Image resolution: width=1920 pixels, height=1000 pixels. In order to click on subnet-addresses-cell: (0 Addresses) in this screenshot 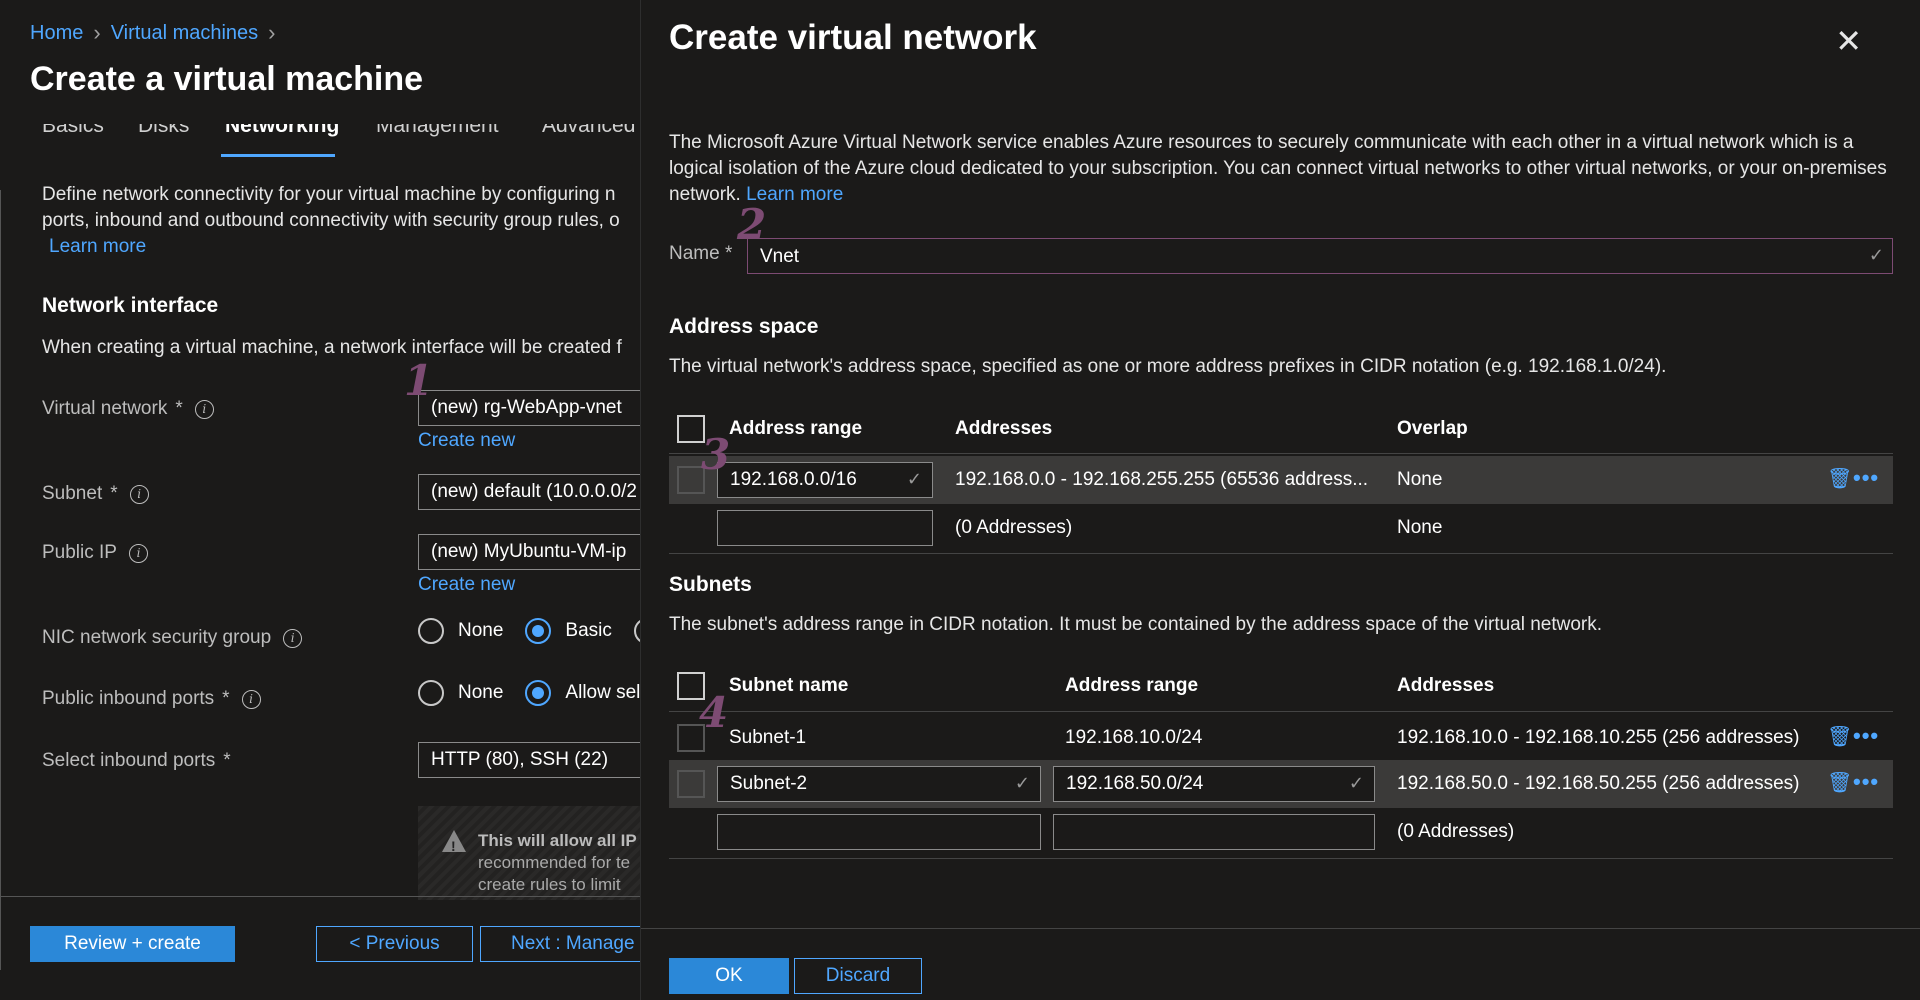, I will do `click(1456, 831)`.